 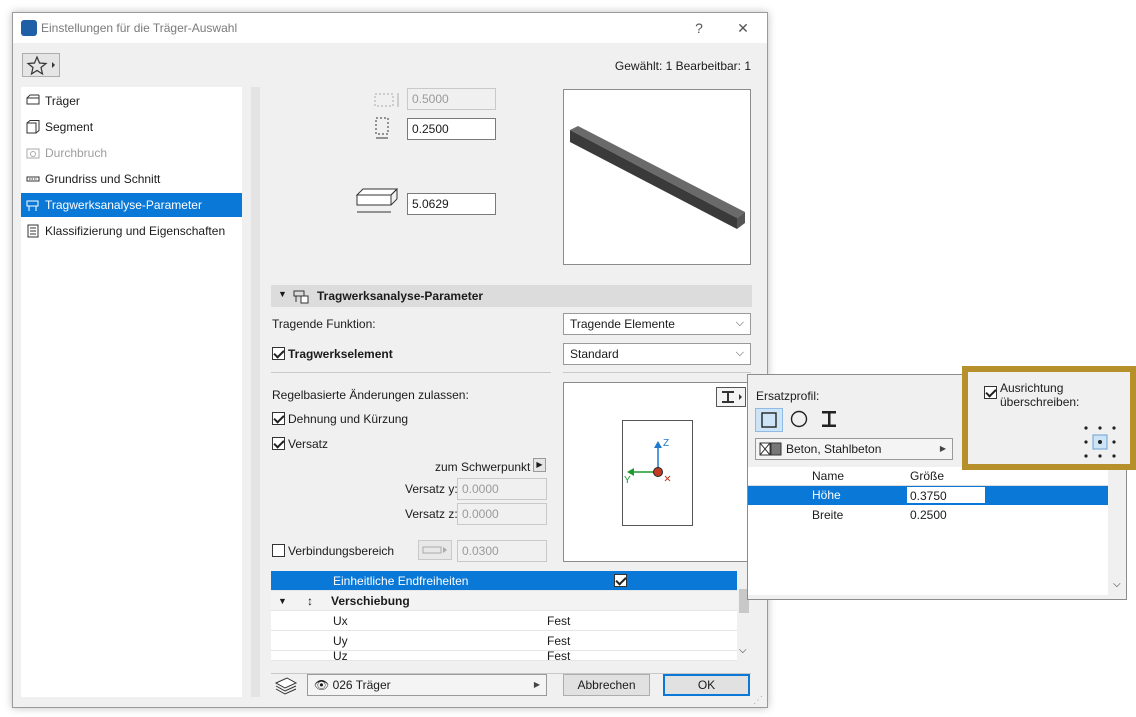 I want to click on table-cell: Uz, so click(x=340, y=656).